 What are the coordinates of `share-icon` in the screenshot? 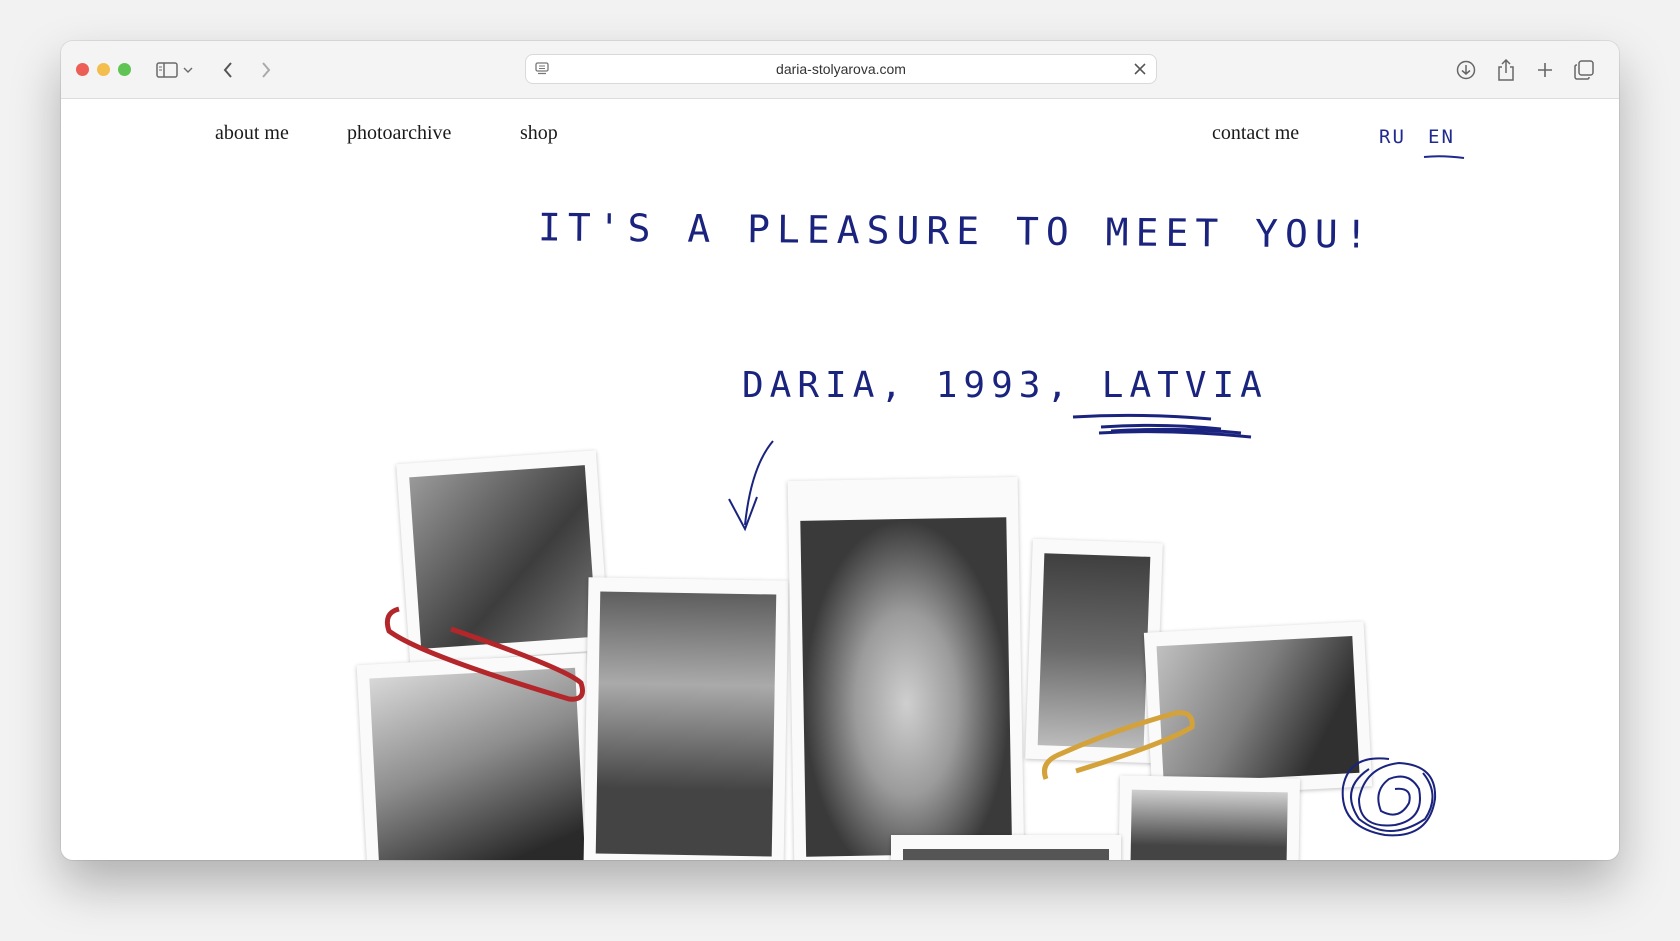 It's located at (1506, 70).